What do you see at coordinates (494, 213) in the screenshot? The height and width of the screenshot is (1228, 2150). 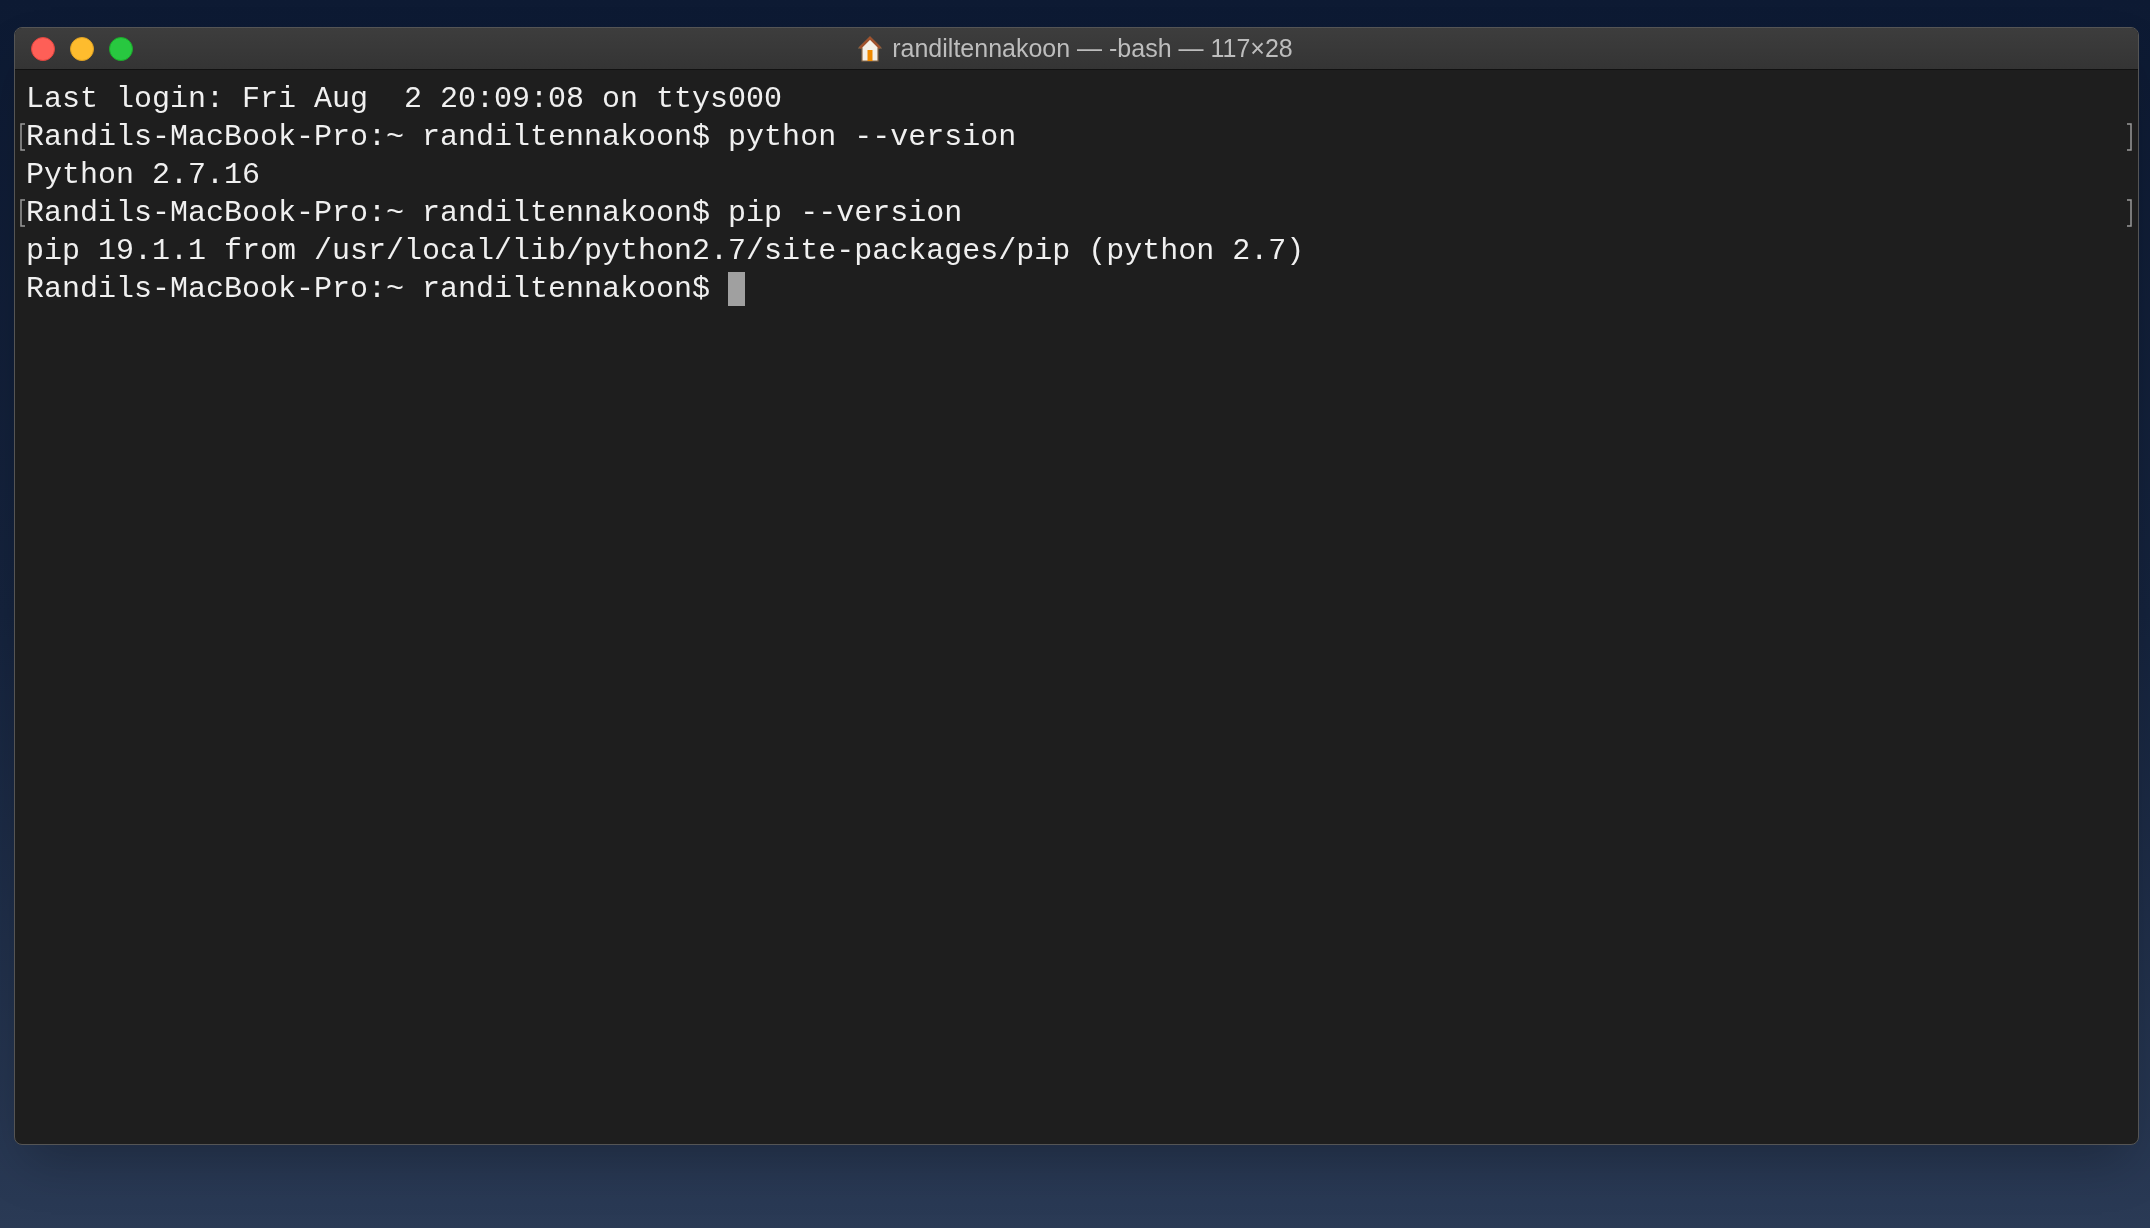 I see `terminal-line: Randils-MacBook-Pro:~ randiltennakoon$ pip --version` at bounding box center [494, 213].